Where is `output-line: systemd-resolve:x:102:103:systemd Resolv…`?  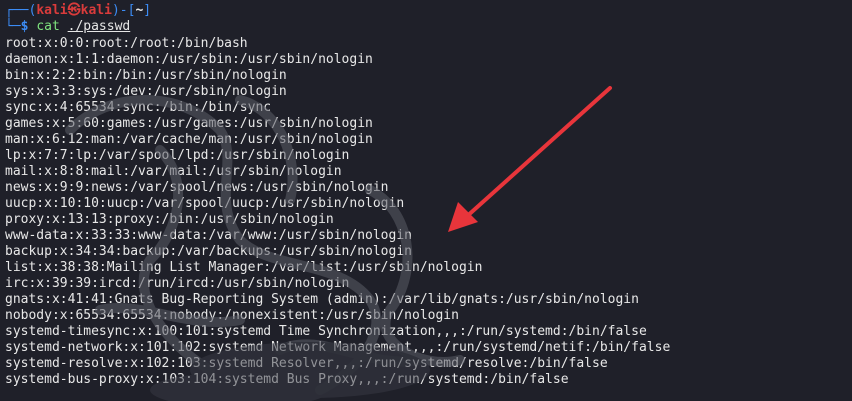
output-line: systemd-resolve:x:102:103:systemd Resolv… is located at coordinates (306, 363).